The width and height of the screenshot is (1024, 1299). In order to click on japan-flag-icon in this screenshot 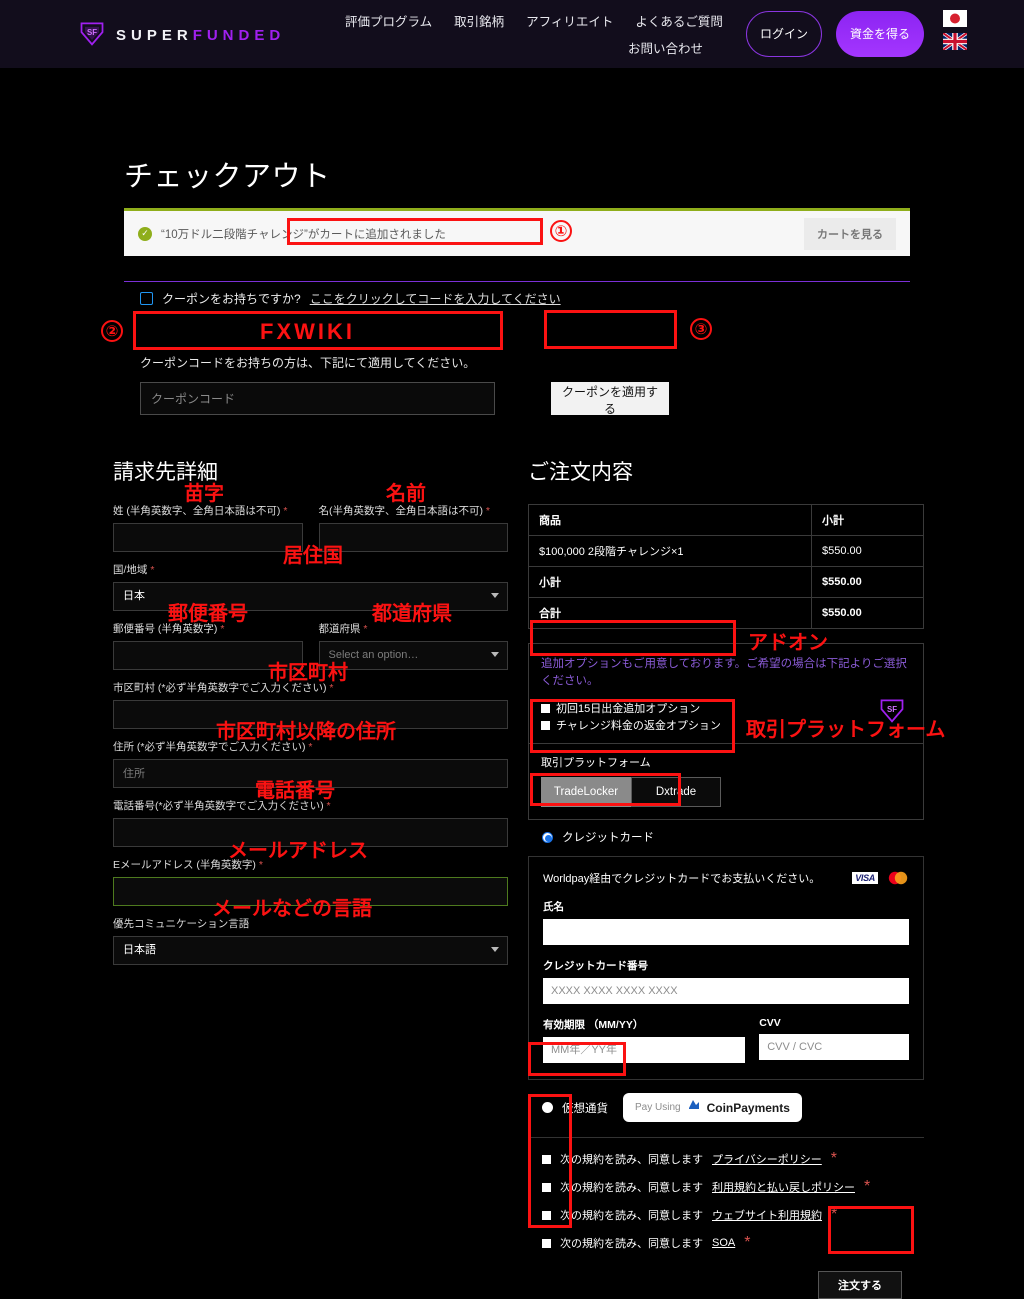, I will do `click(955, 18)`.